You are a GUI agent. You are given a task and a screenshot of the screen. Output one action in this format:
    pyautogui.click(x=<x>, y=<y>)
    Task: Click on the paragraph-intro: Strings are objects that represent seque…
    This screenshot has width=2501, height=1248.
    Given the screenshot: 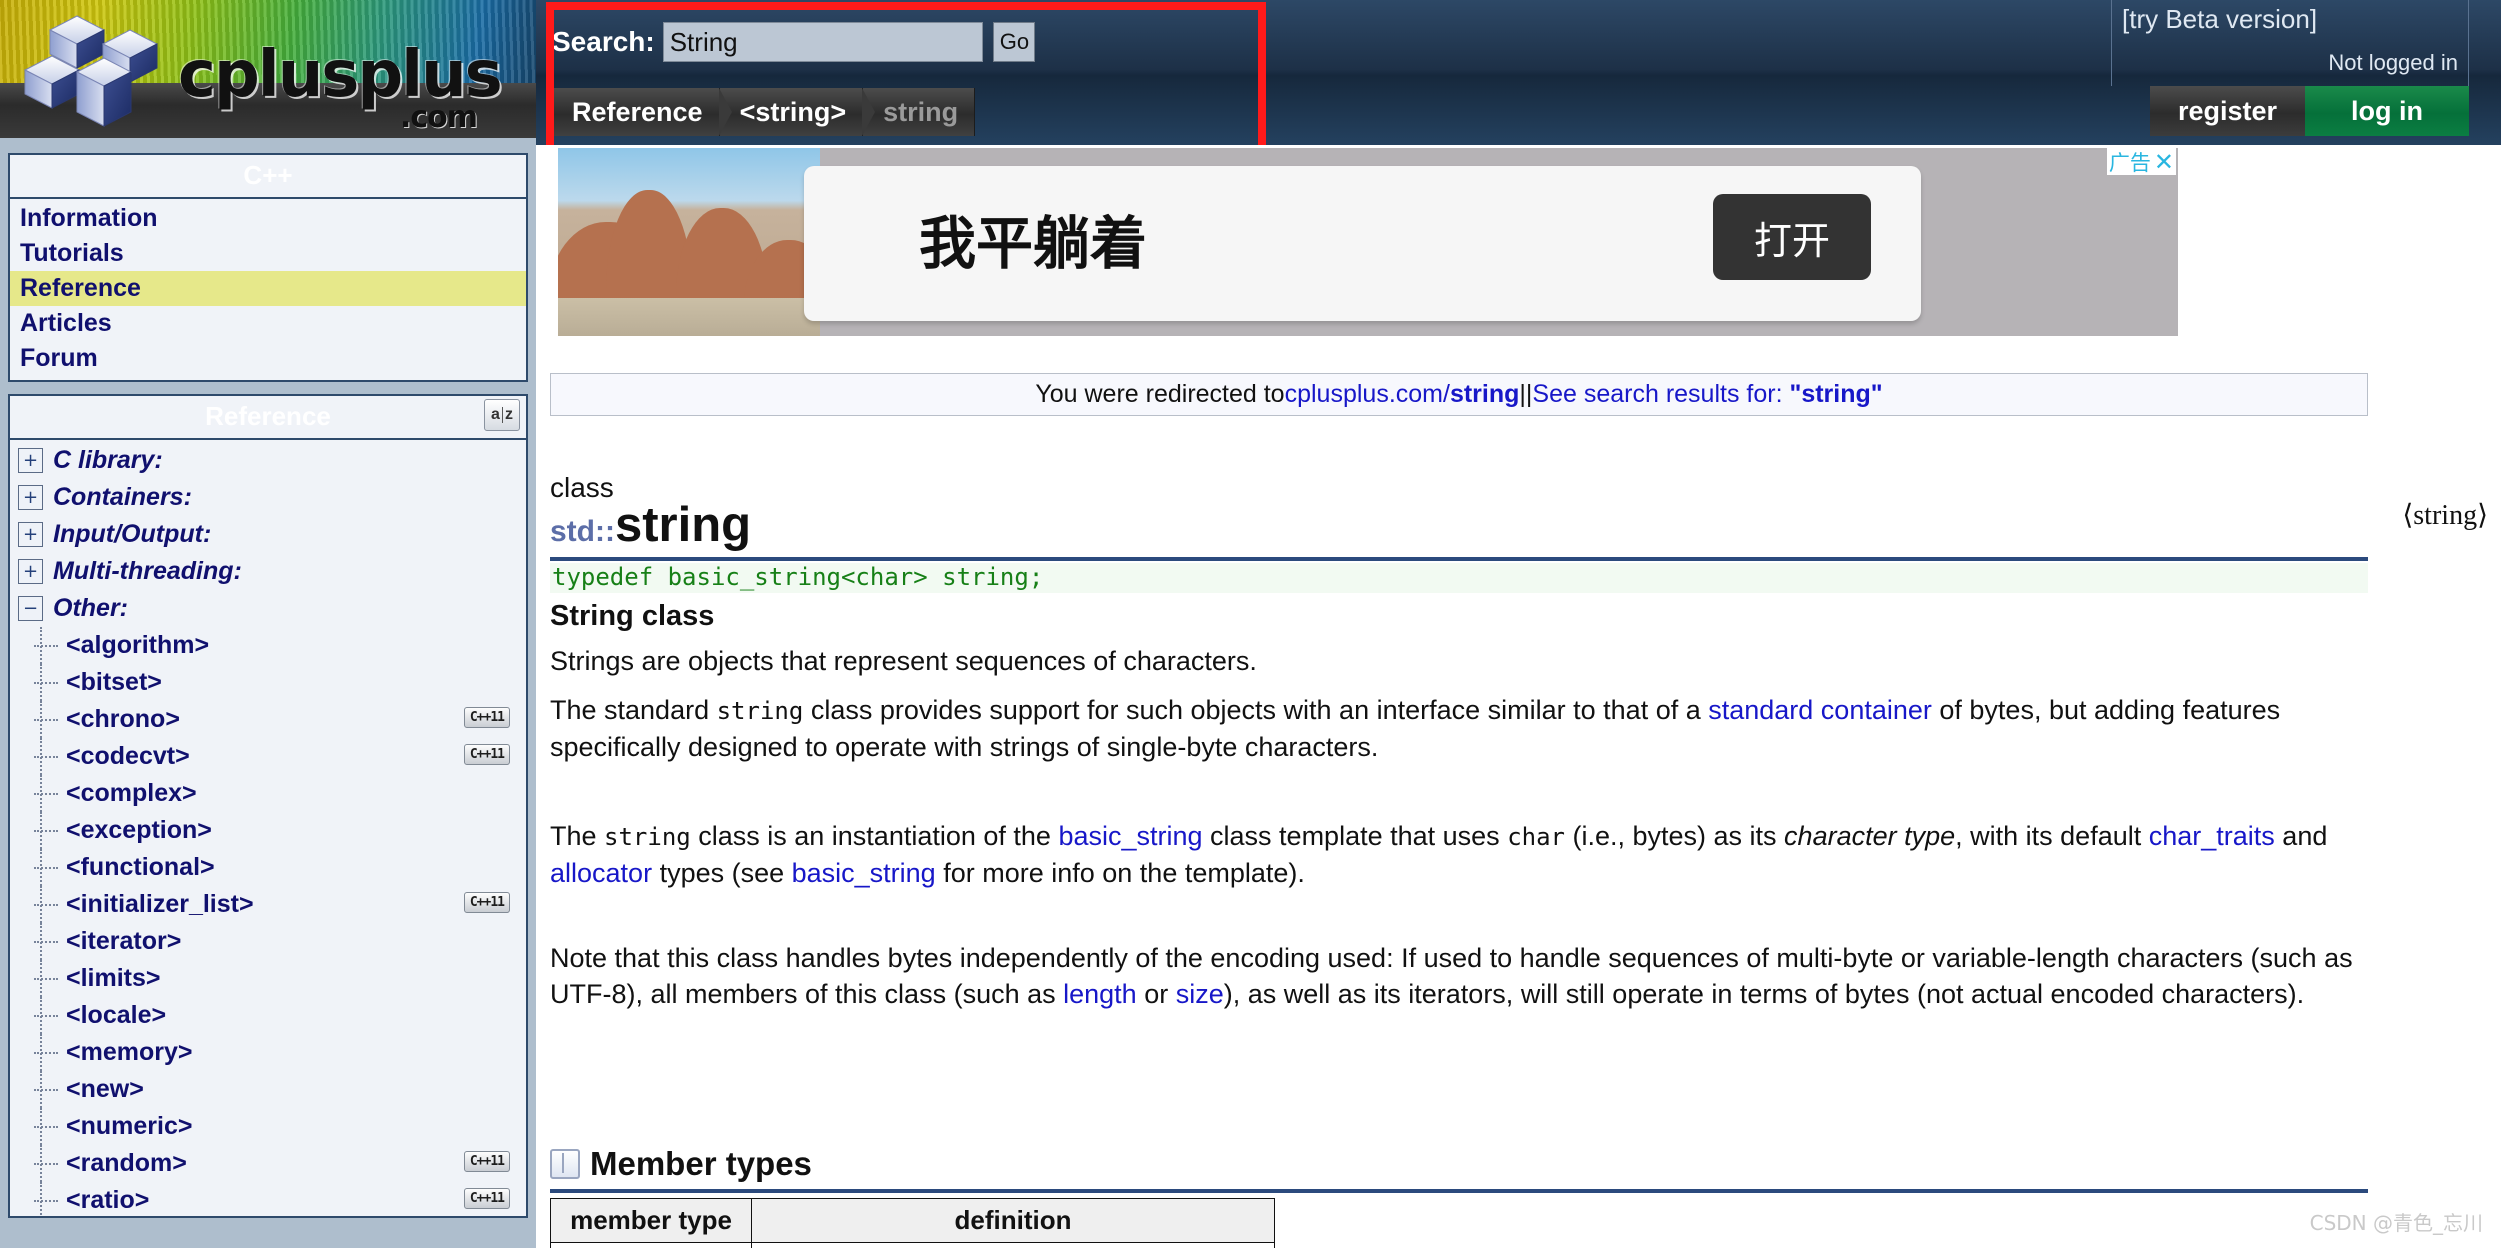 What is the action you would take?
    pyautogui.click(x=903, y=661)
    